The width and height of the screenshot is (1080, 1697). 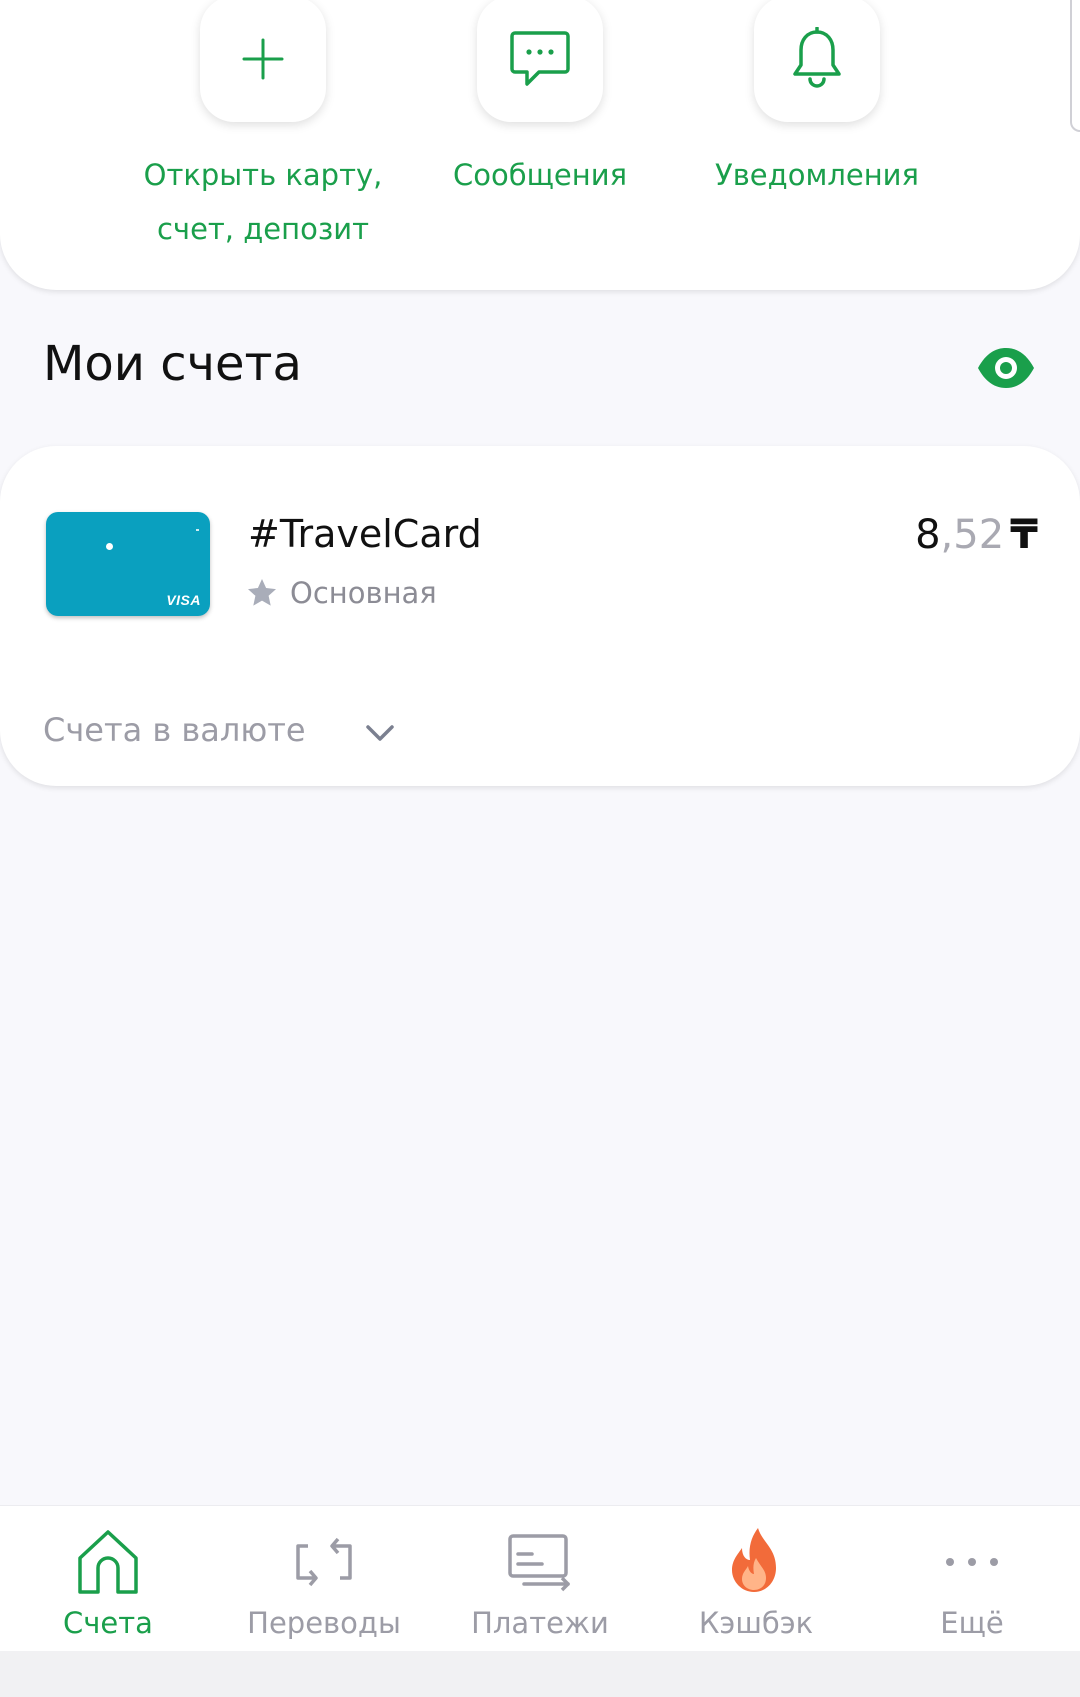 I want to click on scroll-edge, so click(x=1075, y=66).